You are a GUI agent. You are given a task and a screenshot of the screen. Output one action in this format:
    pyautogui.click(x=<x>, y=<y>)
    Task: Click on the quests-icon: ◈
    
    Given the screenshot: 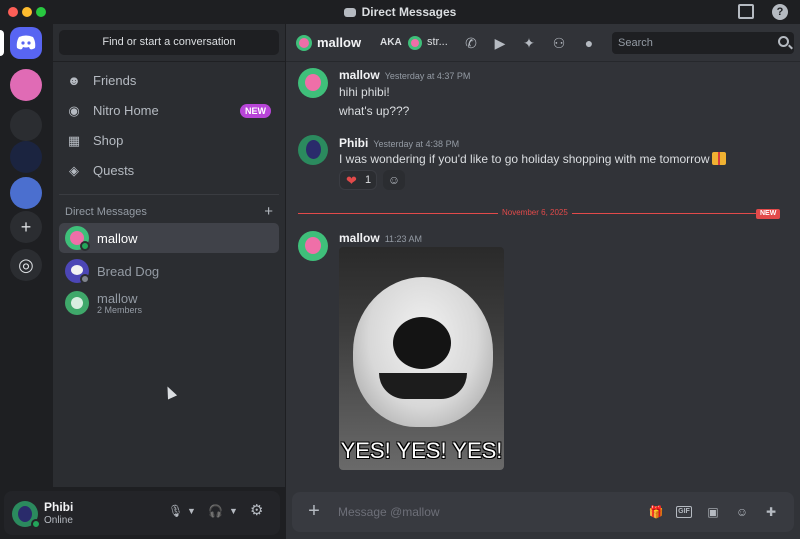 What is the action you would take?
    pyautogui.click(x=74, y=170)
    